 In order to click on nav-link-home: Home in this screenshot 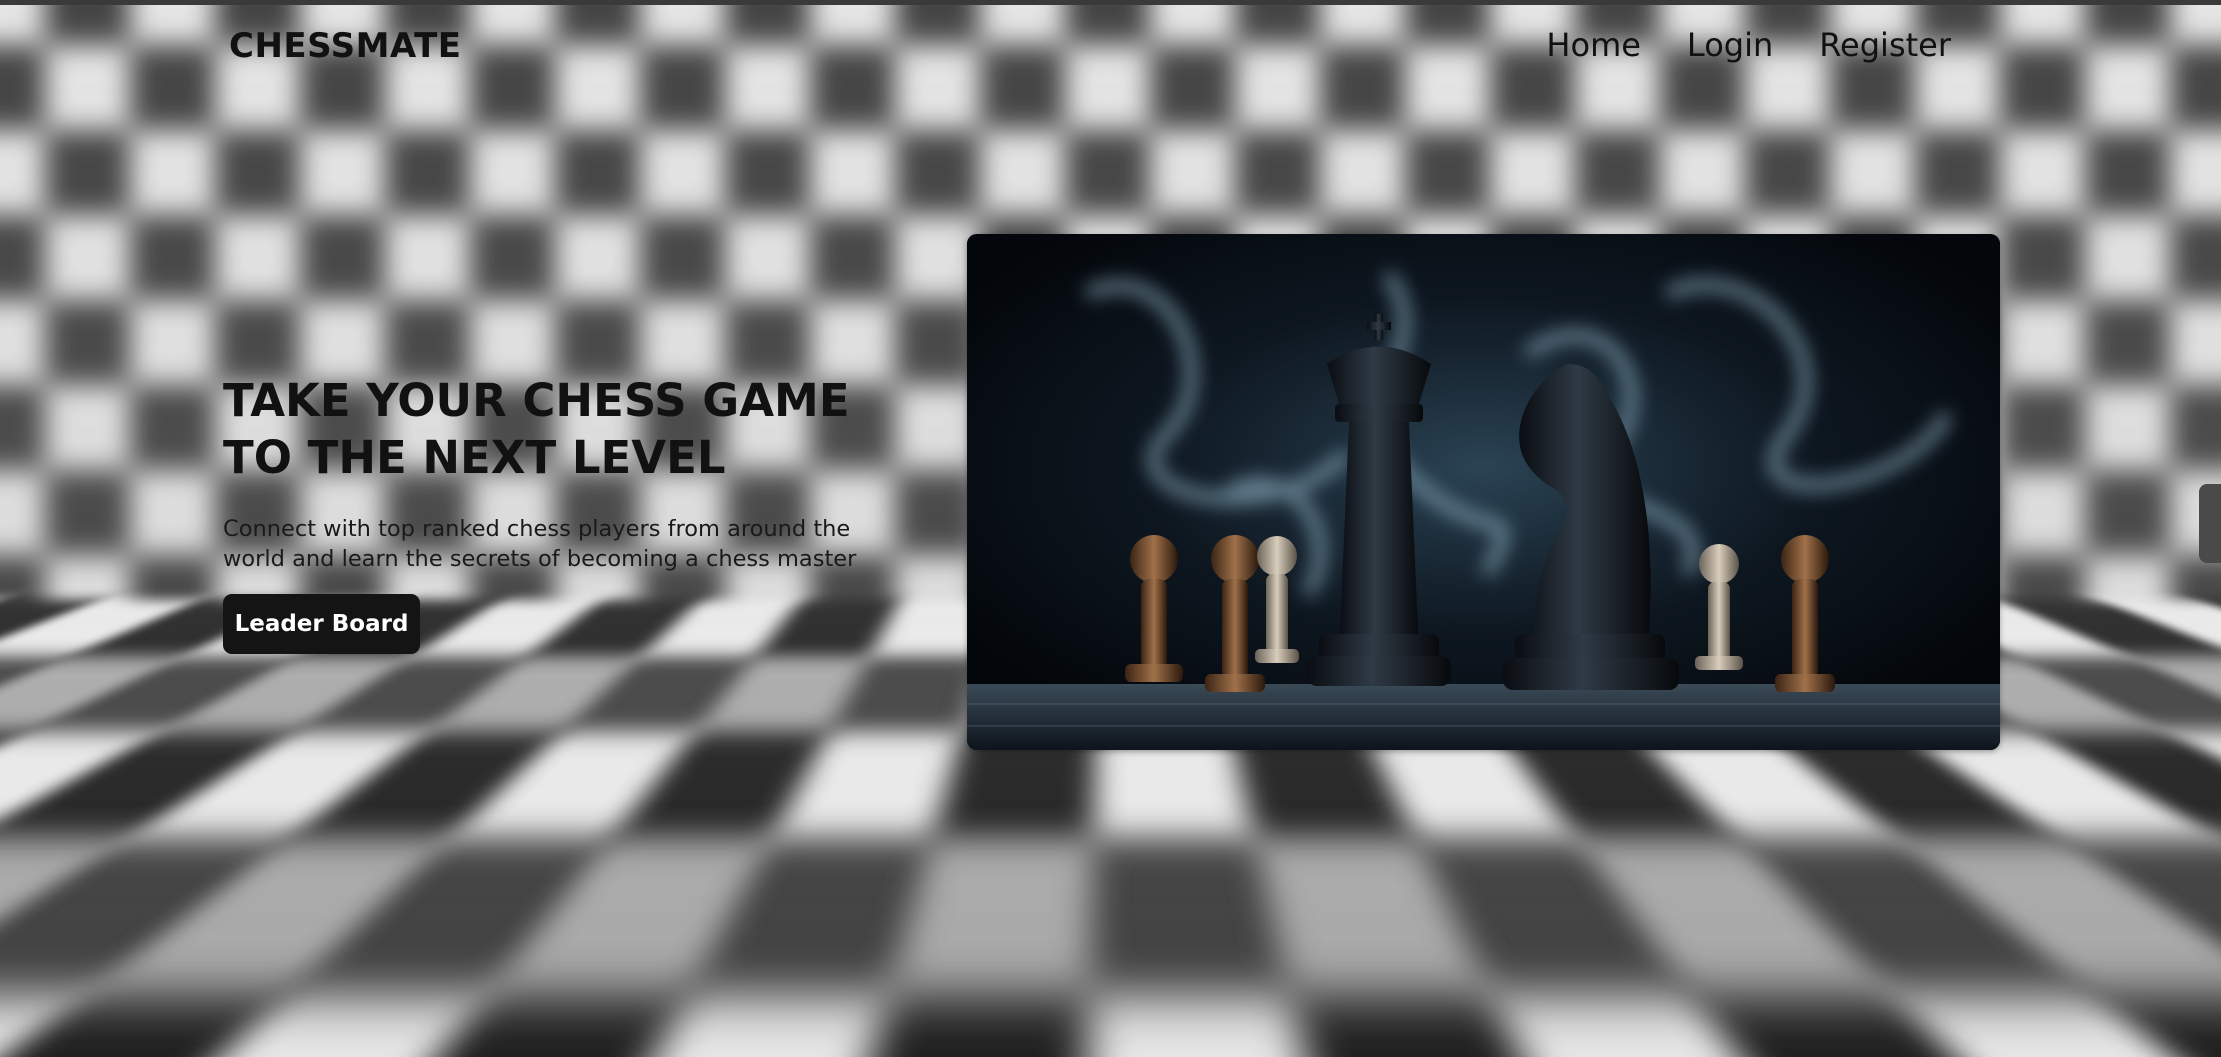, I will do `click(1593, 45)`.